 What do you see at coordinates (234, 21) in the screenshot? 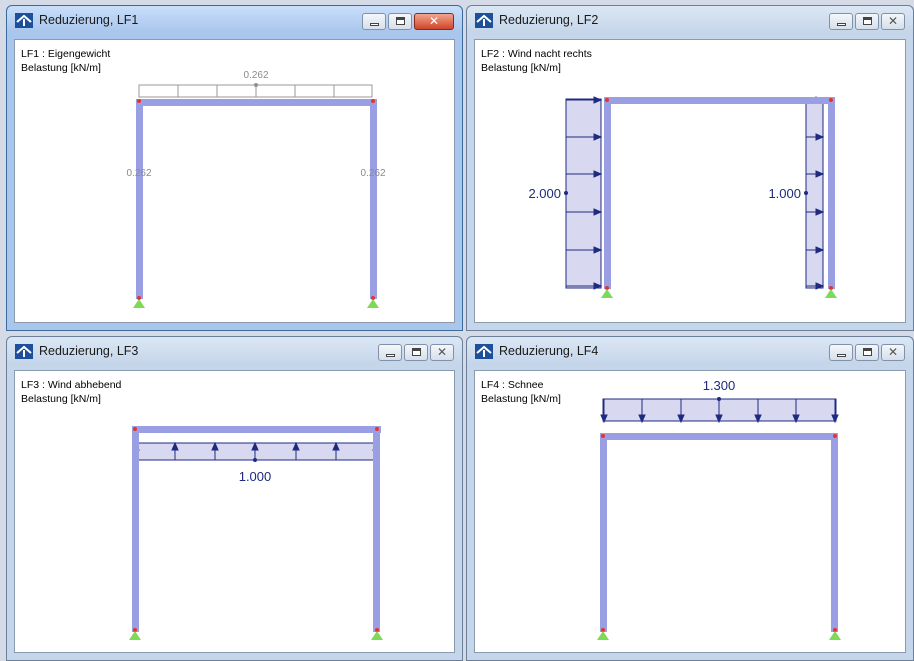
I see `title-bar: Reduzierung, LF1 ✕` at bounding box center [234, 21].